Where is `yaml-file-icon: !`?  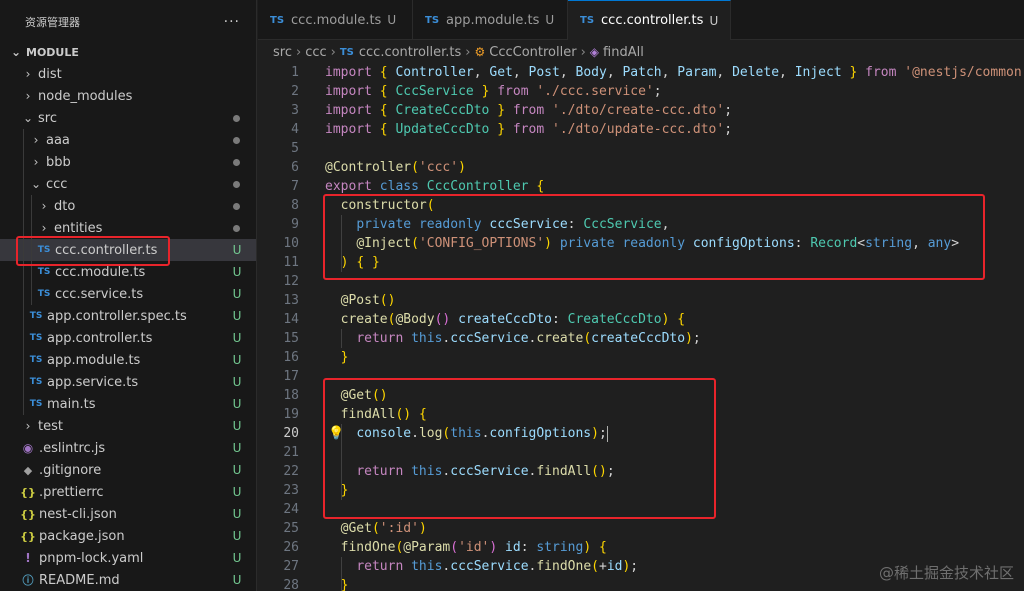
yaml-file-icon: ! is located at coordinates (28, 558).